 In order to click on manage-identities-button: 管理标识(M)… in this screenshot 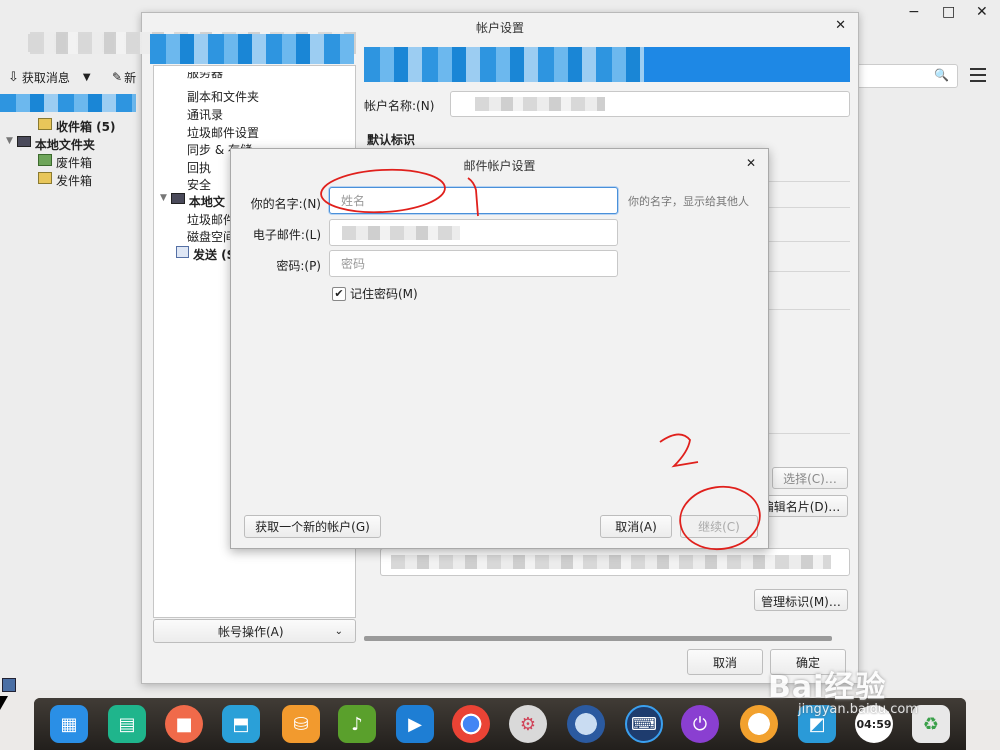, I will do `click(801, 600)`.